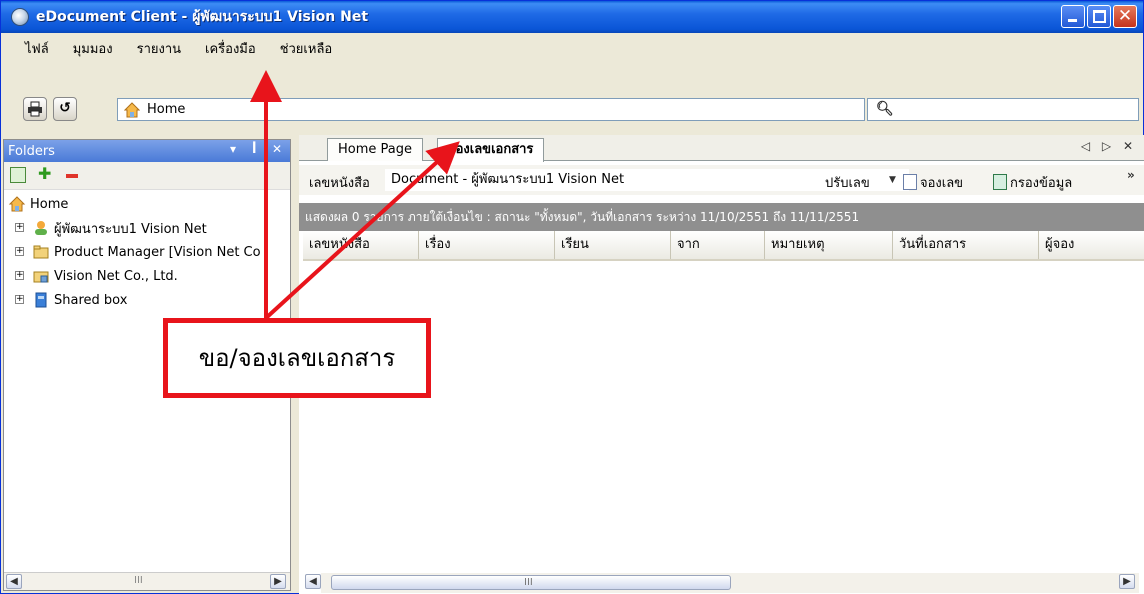 Image resolution: width=1144 pixels, height=594 pixels. Describe the element at coordinates (942, 183) in the screenshot. I see `reserve-number-label: จองเลข` at that location.